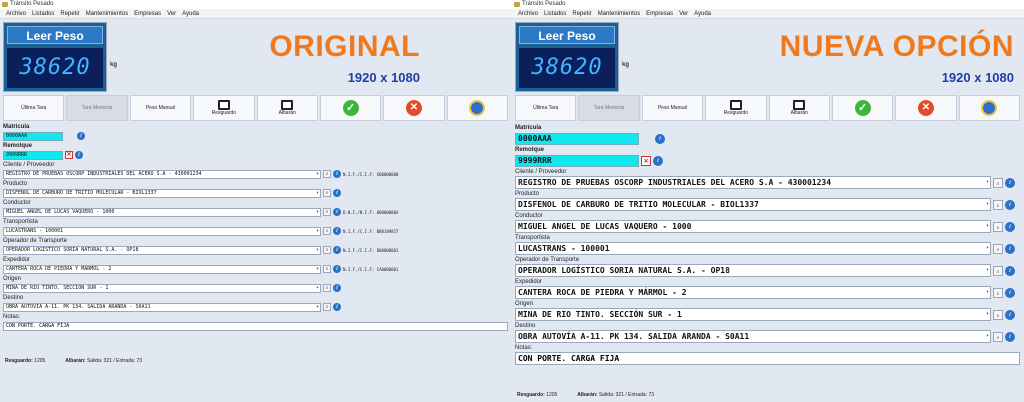 The image size is (1024, 402). I want to click on operador-label: Operador de Transporte, so click(35, 241).